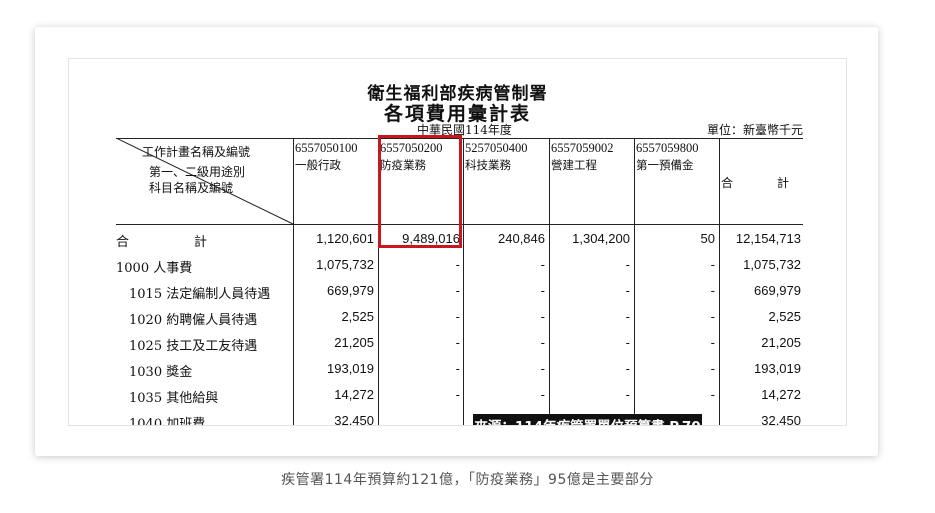  What do you see at coordinates (420, 191) in the screenshot?
I see `highlight-box-epidemic-prevention` at bounding box center [420, 191].